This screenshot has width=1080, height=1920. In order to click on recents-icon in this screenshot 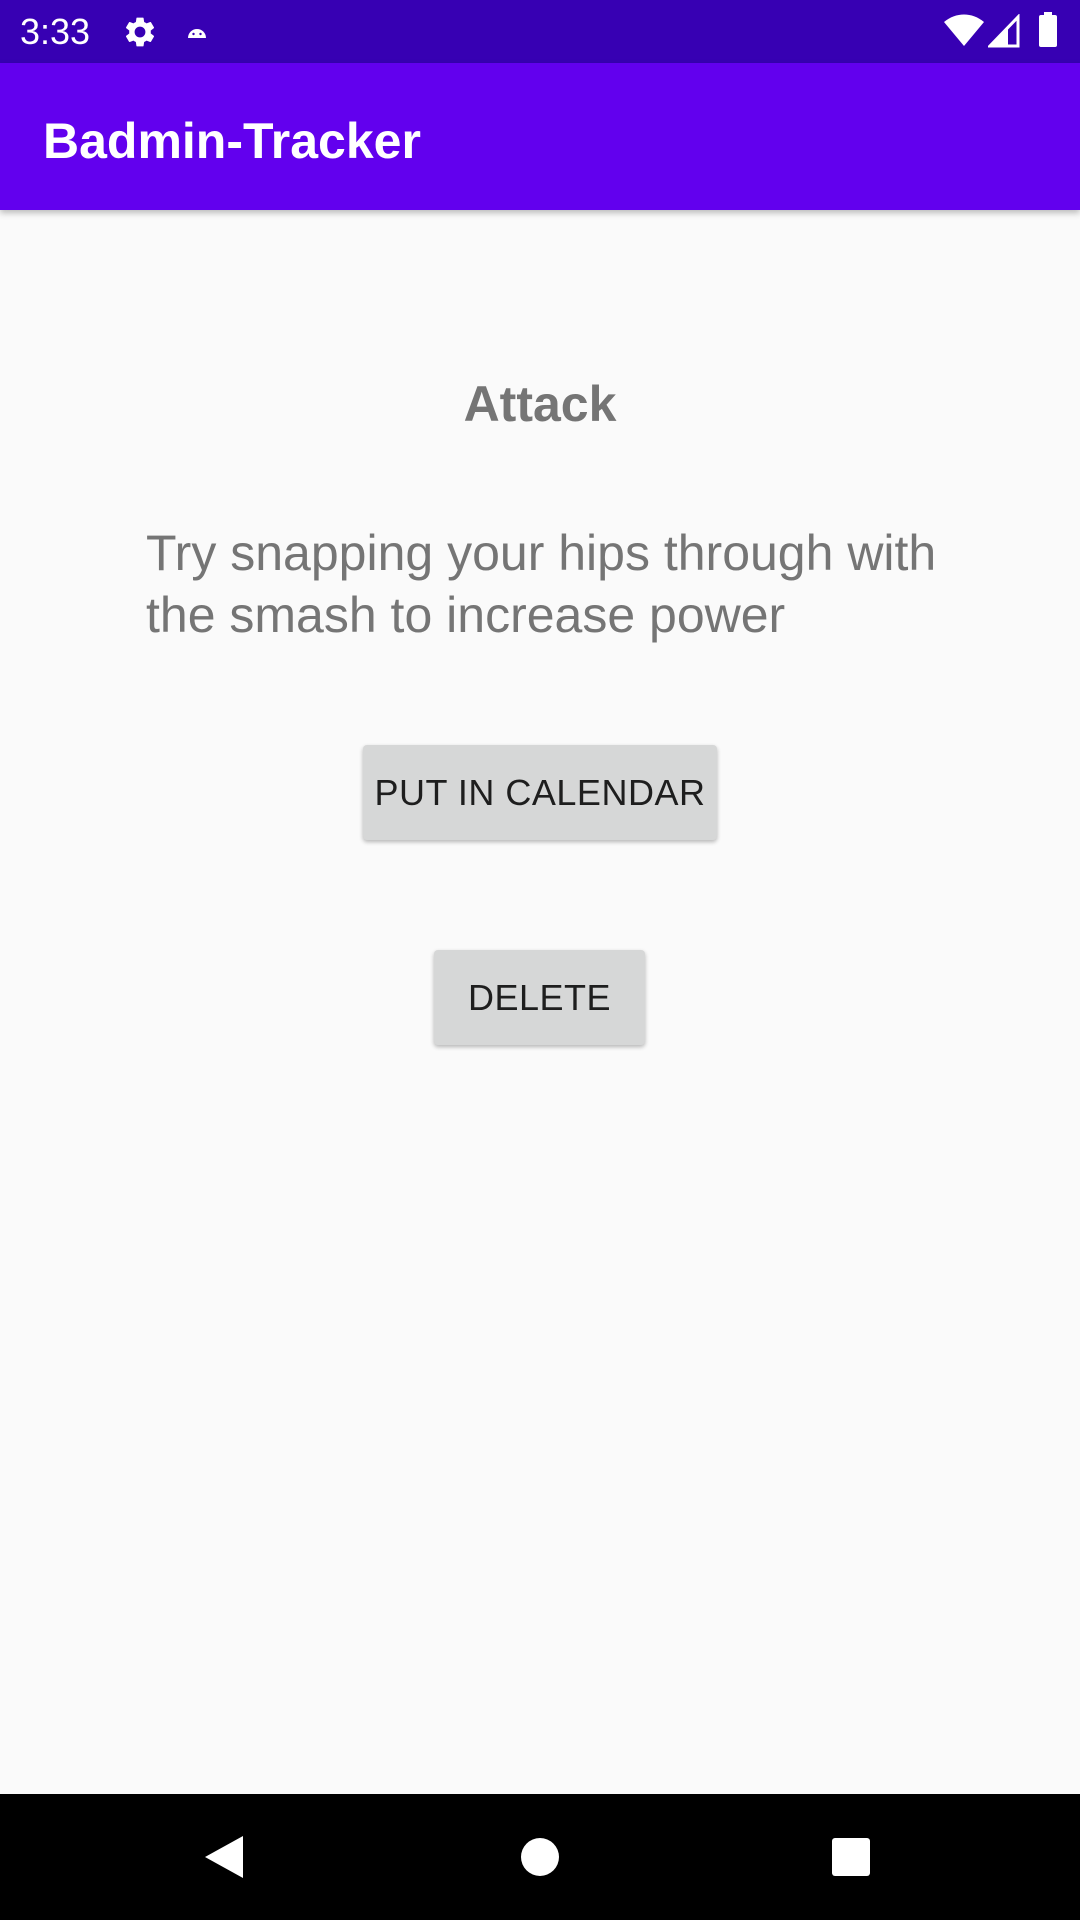, I will do `click(851, 1857)`.